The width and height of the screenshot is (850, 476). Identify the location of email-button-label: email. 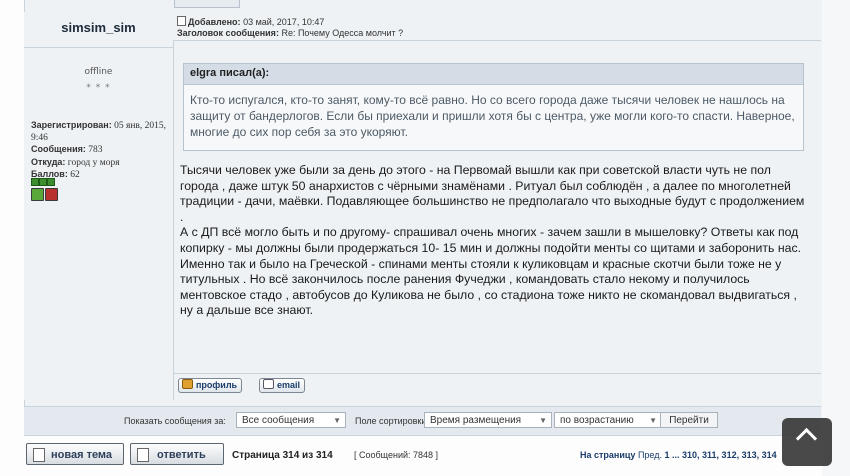
(289, 385).